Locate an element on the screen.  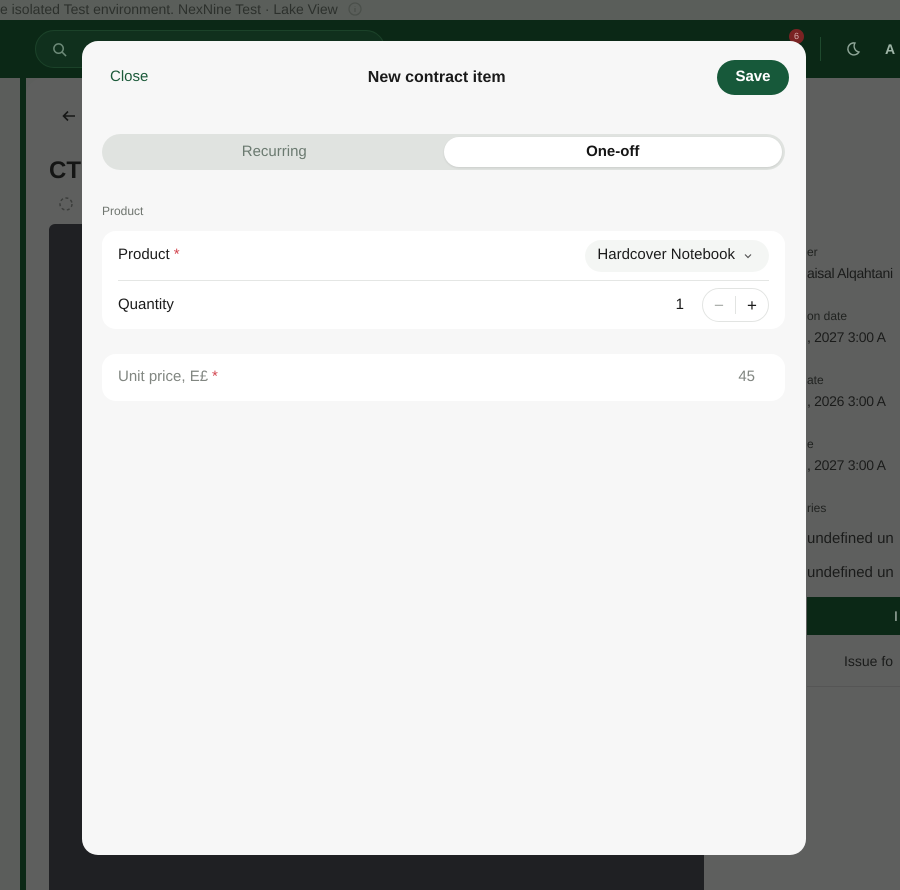
section-label: Product is located at coordinates (123, 211).